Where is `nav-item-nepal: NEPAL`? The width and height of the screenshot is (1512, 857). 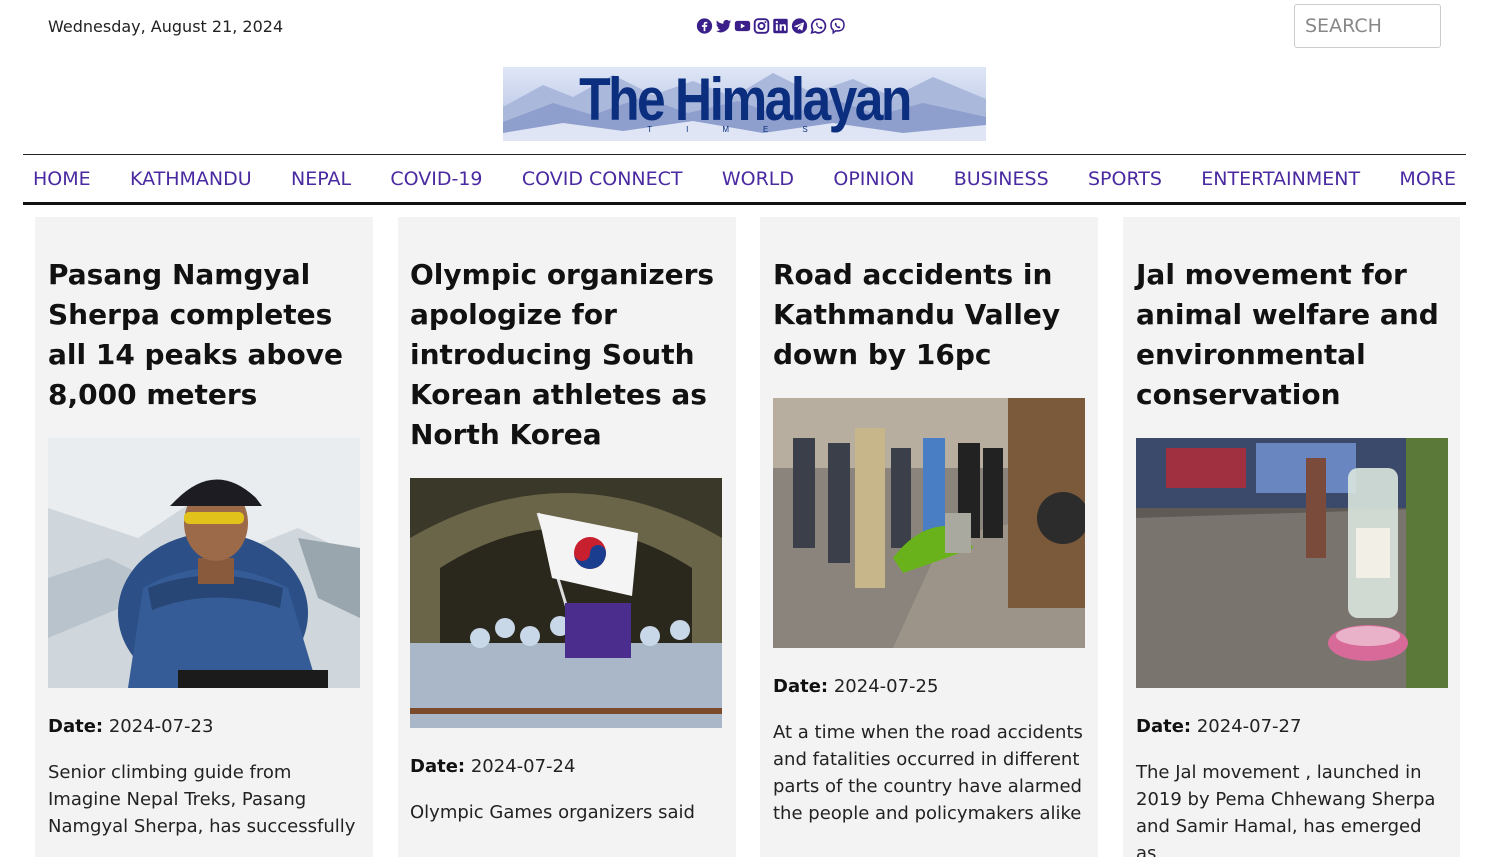
nav-item-nepal: NEPAL is located at coordinates (321, 179).